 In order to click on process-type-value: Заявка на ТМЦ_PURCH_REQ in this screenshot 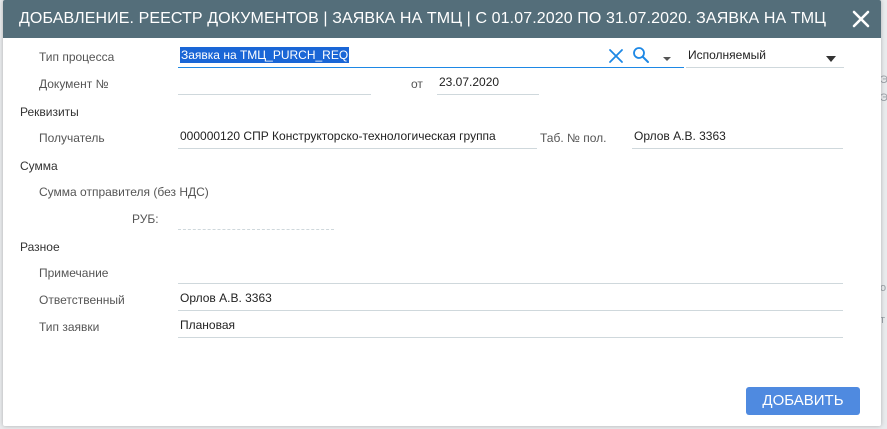, I will do `click(265, 55)`.